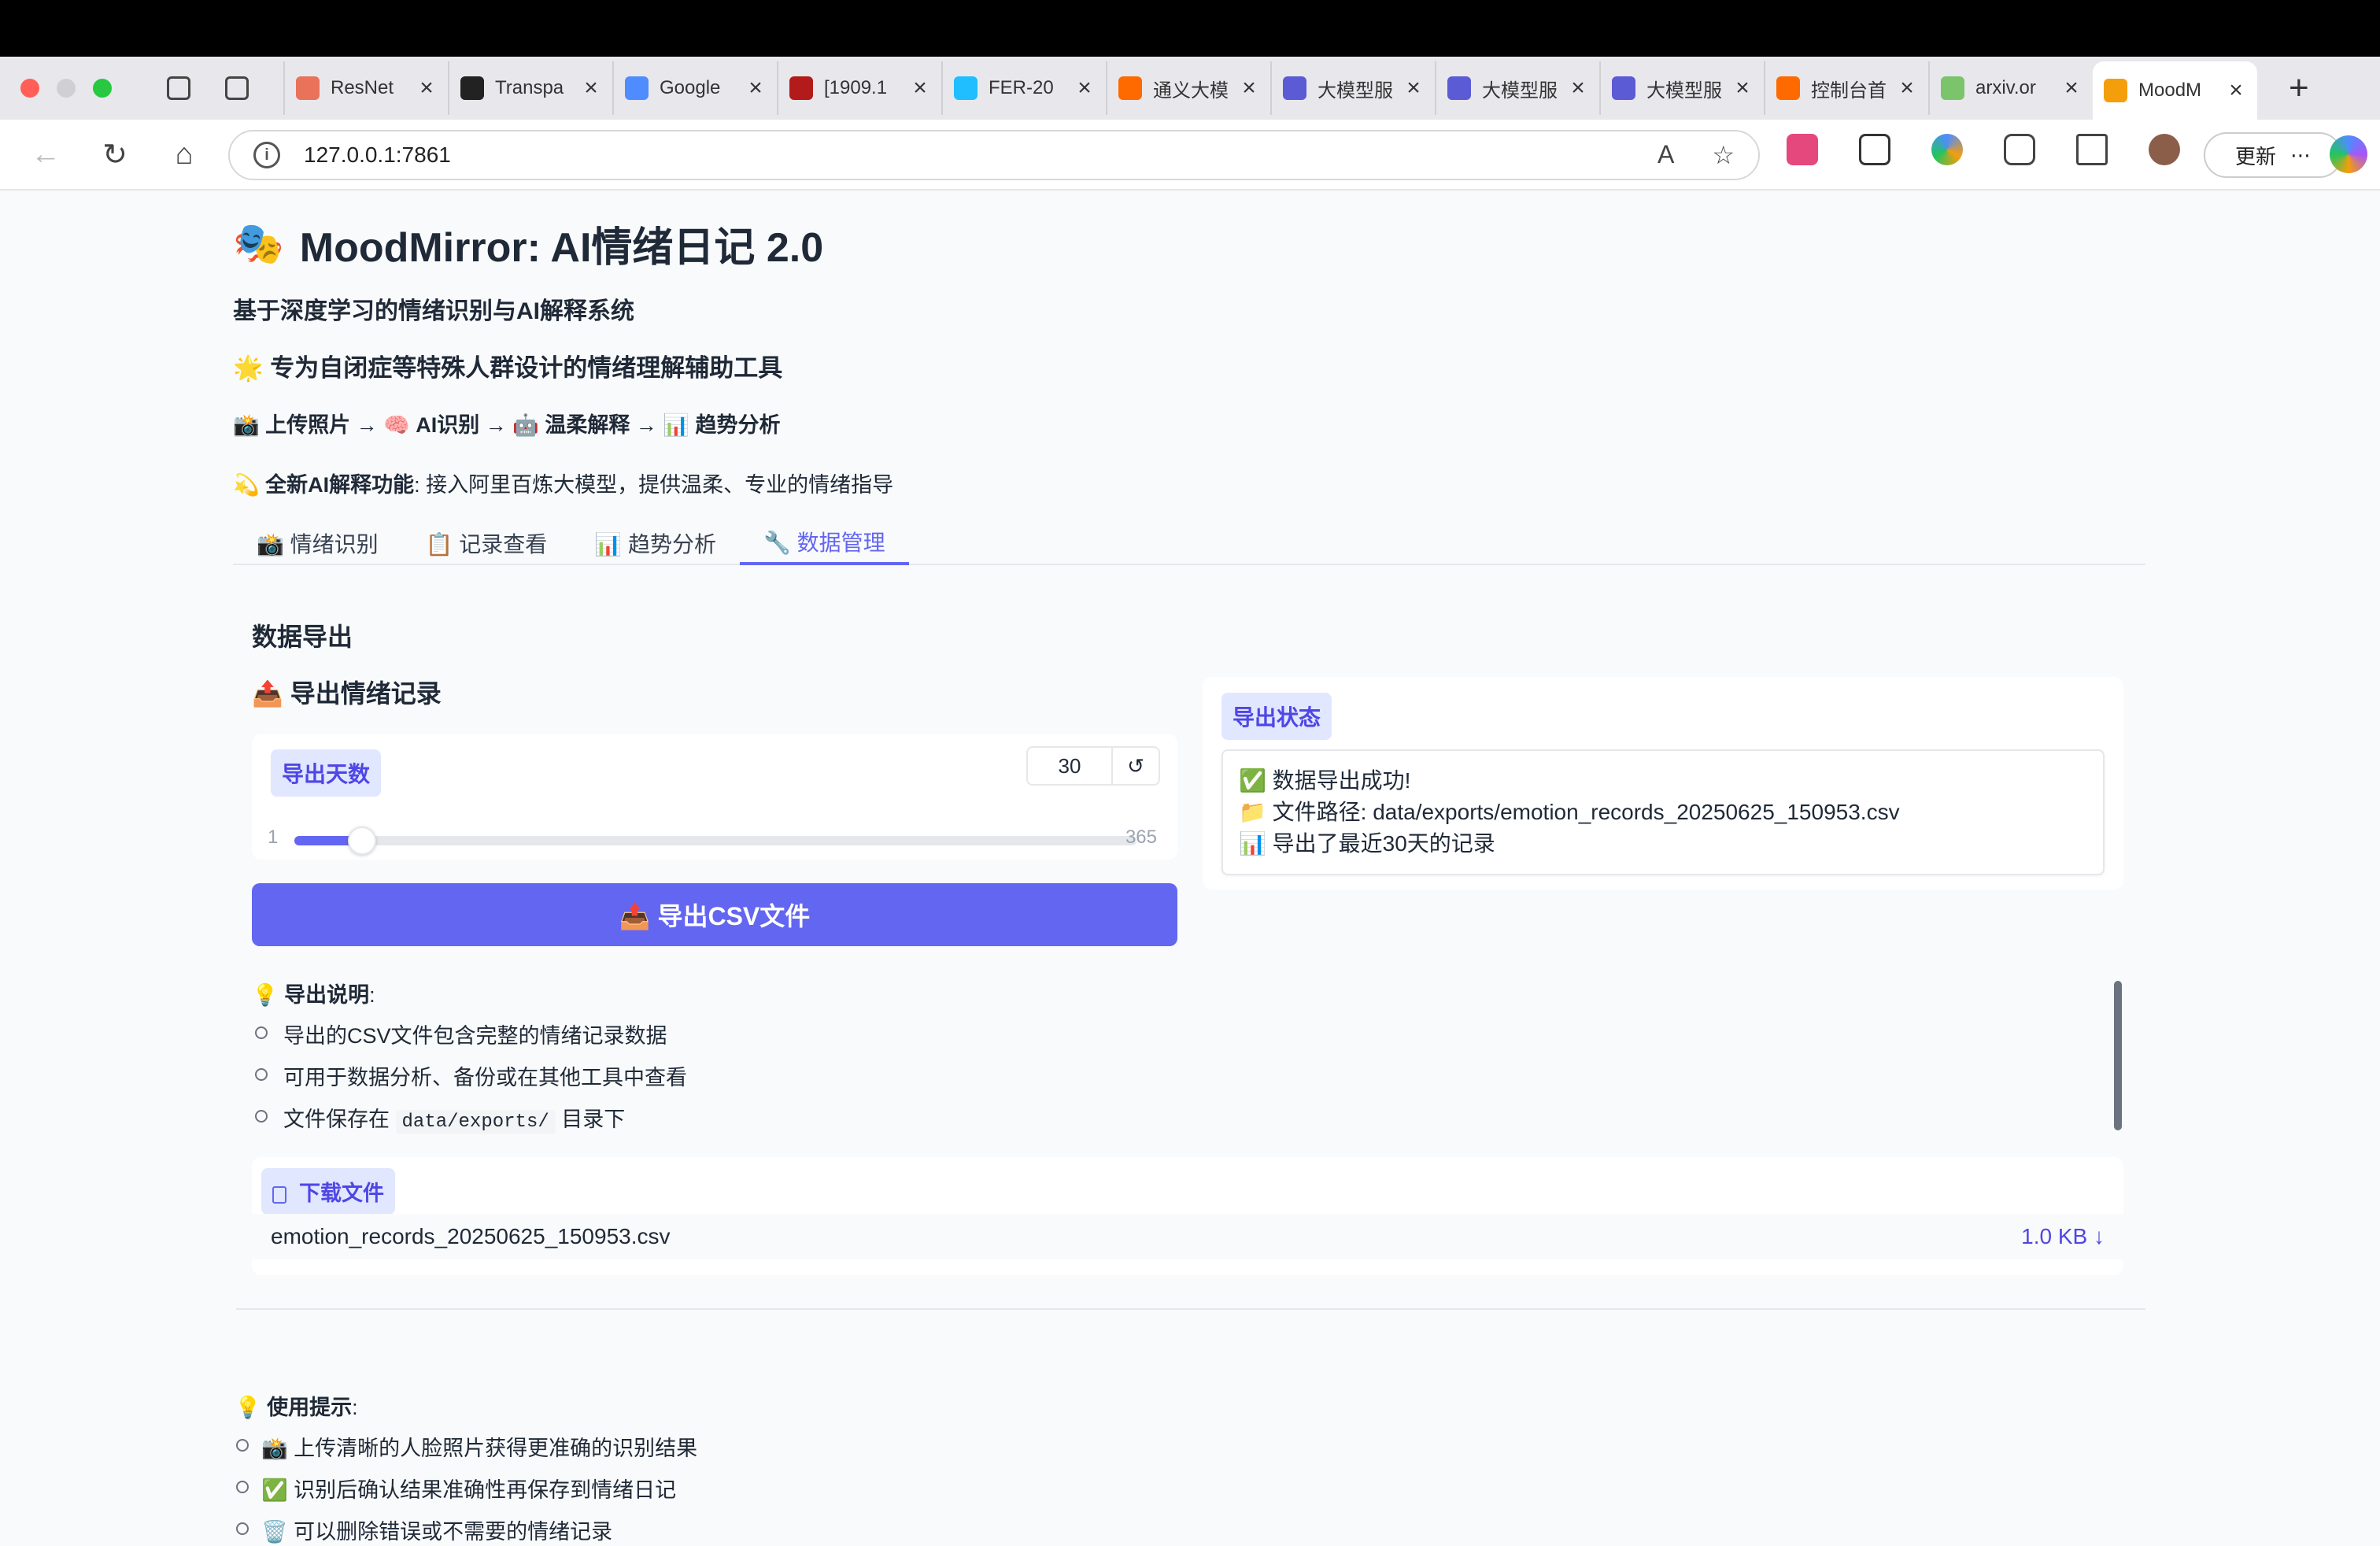  I want to click on browser-tab: arxiv.or ×, so click(2011, 88).